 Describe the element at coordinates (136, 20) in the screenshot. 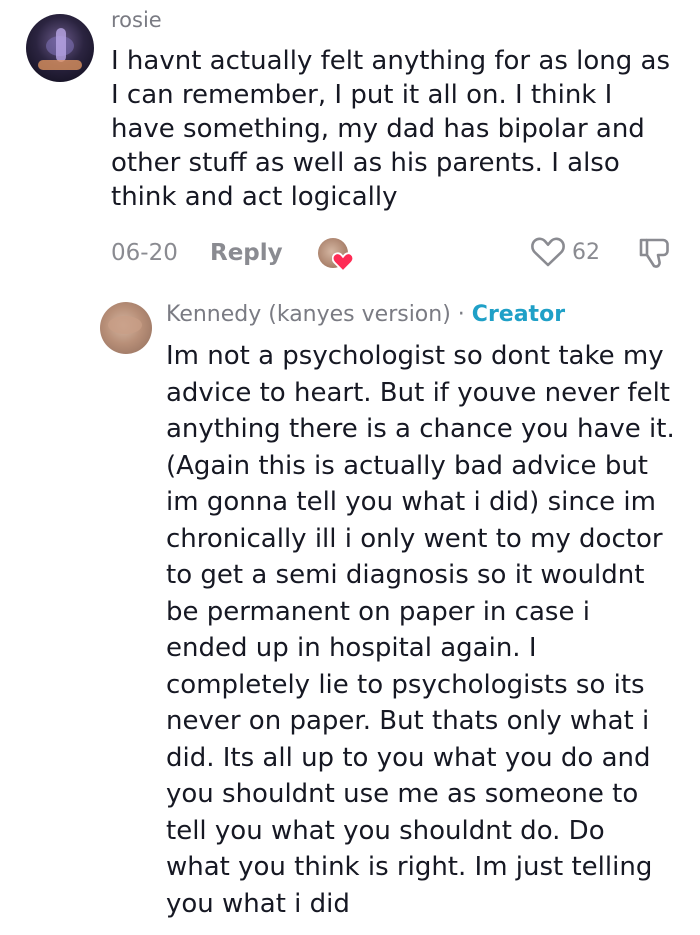

I see `commenter-username: rosie` at that location.